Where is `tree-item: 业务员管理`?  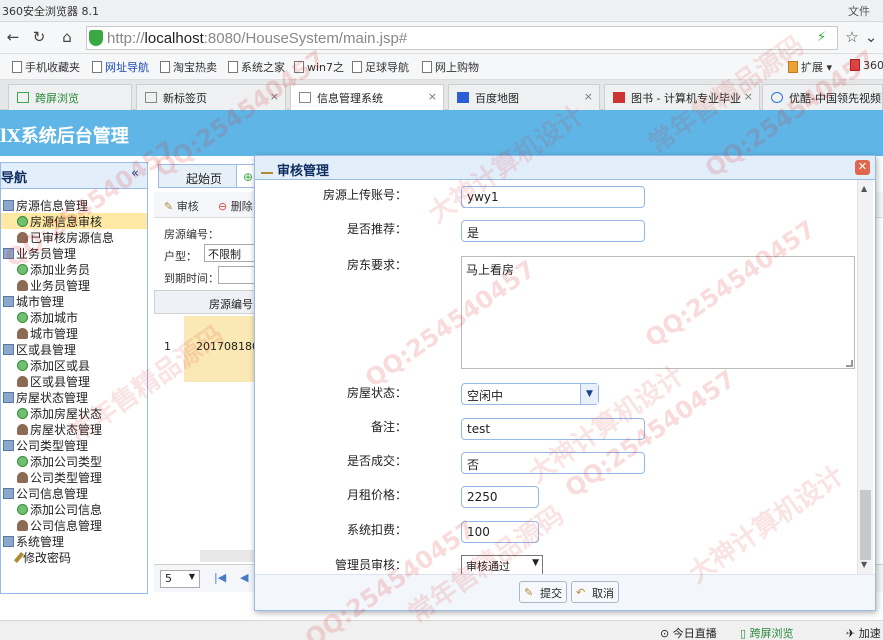 tree-item: 业务员管理 is located at coordinates (74, 285).